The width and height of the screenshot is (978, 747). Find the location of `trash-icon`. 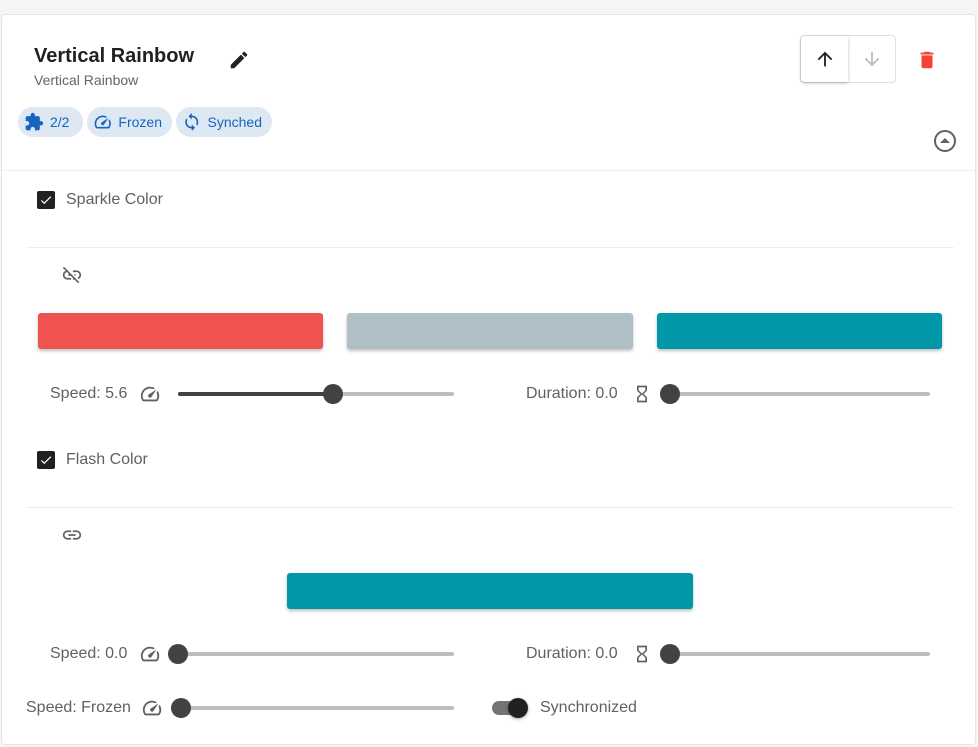

trash-icon is located at coordinates (927, 60).